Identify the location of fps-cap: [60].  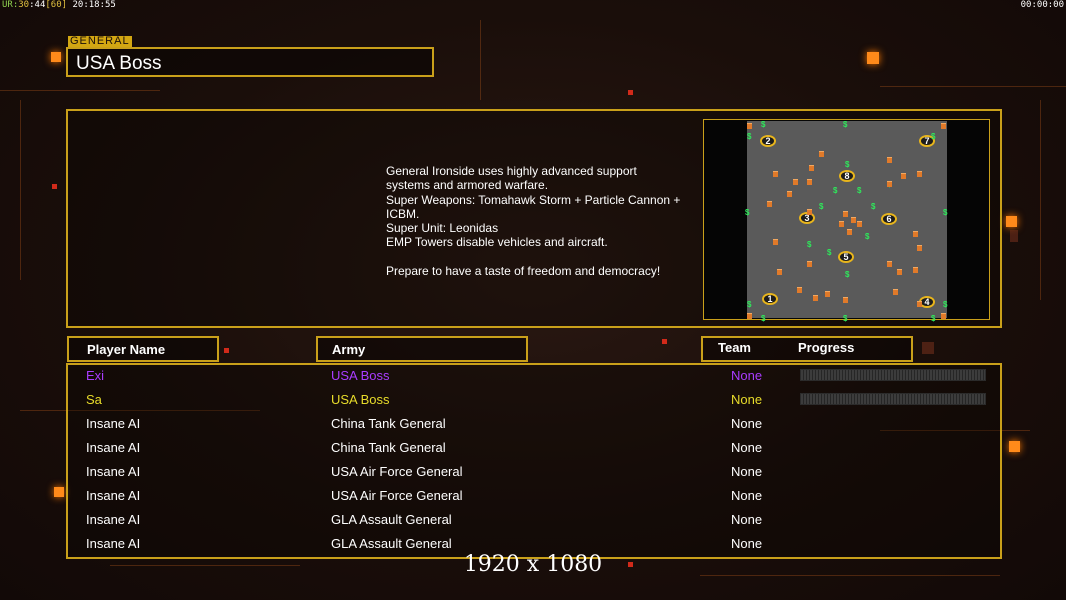
(56, 5).